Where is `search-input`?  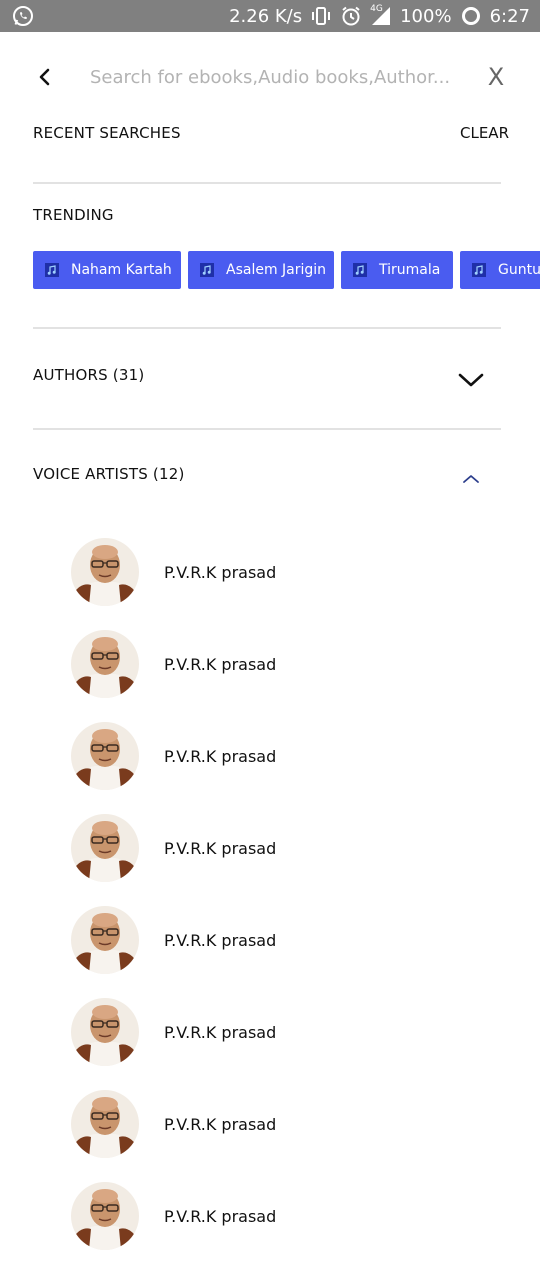 search-input is located at coordinates (275, 77).